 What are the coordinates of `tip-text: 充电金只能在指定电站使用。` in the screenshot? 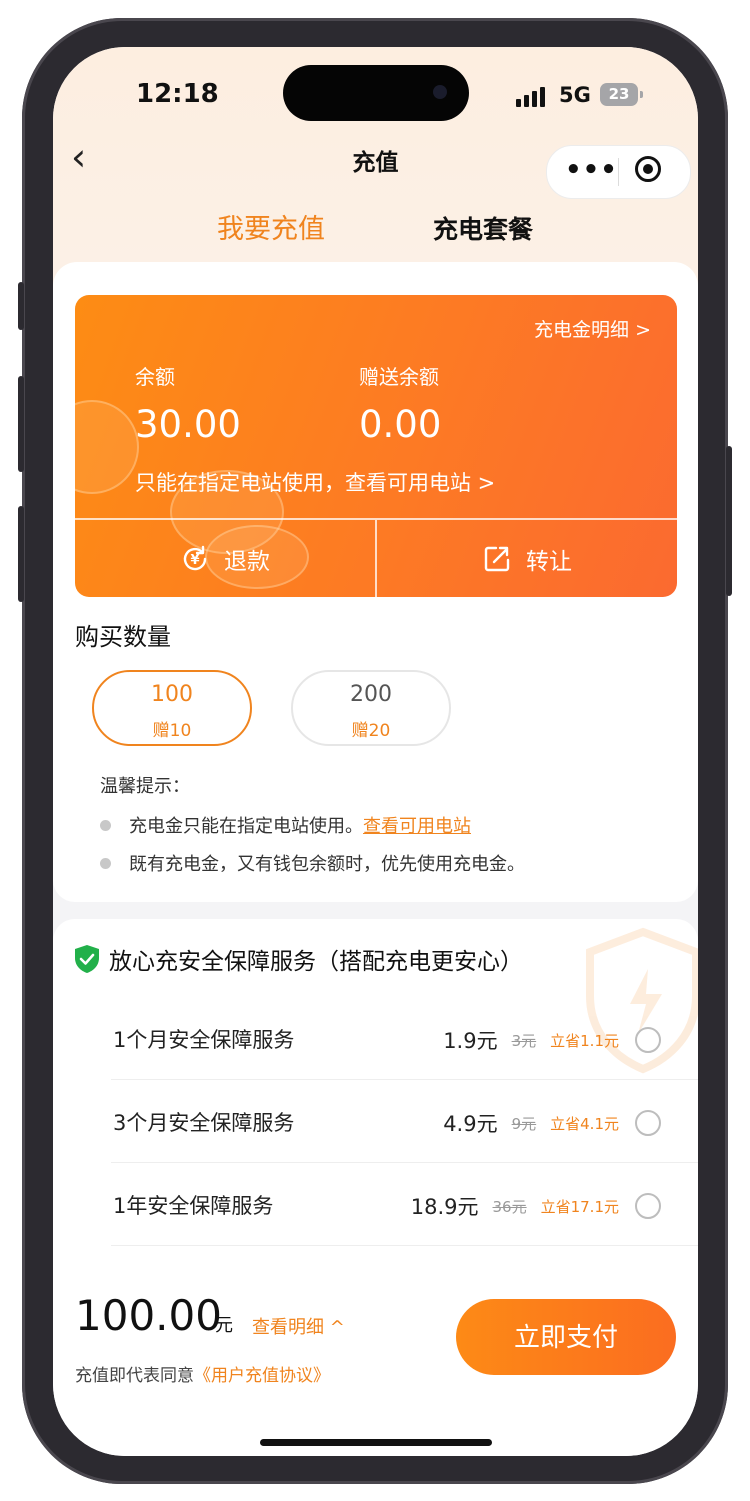 It's located at (246, 826).